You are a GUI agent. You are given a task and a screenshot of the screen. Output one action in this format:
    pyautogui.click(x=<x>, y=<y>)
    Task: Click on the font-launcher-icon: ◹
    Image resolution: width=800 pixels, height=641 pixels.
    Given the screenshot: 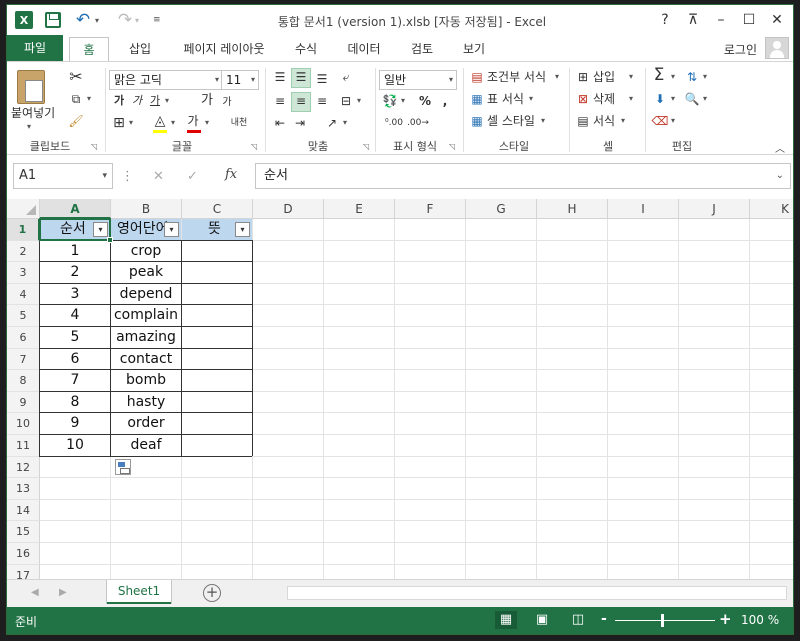 What is the action you would take?
    pyautogui.click(x=254, y=146)
    